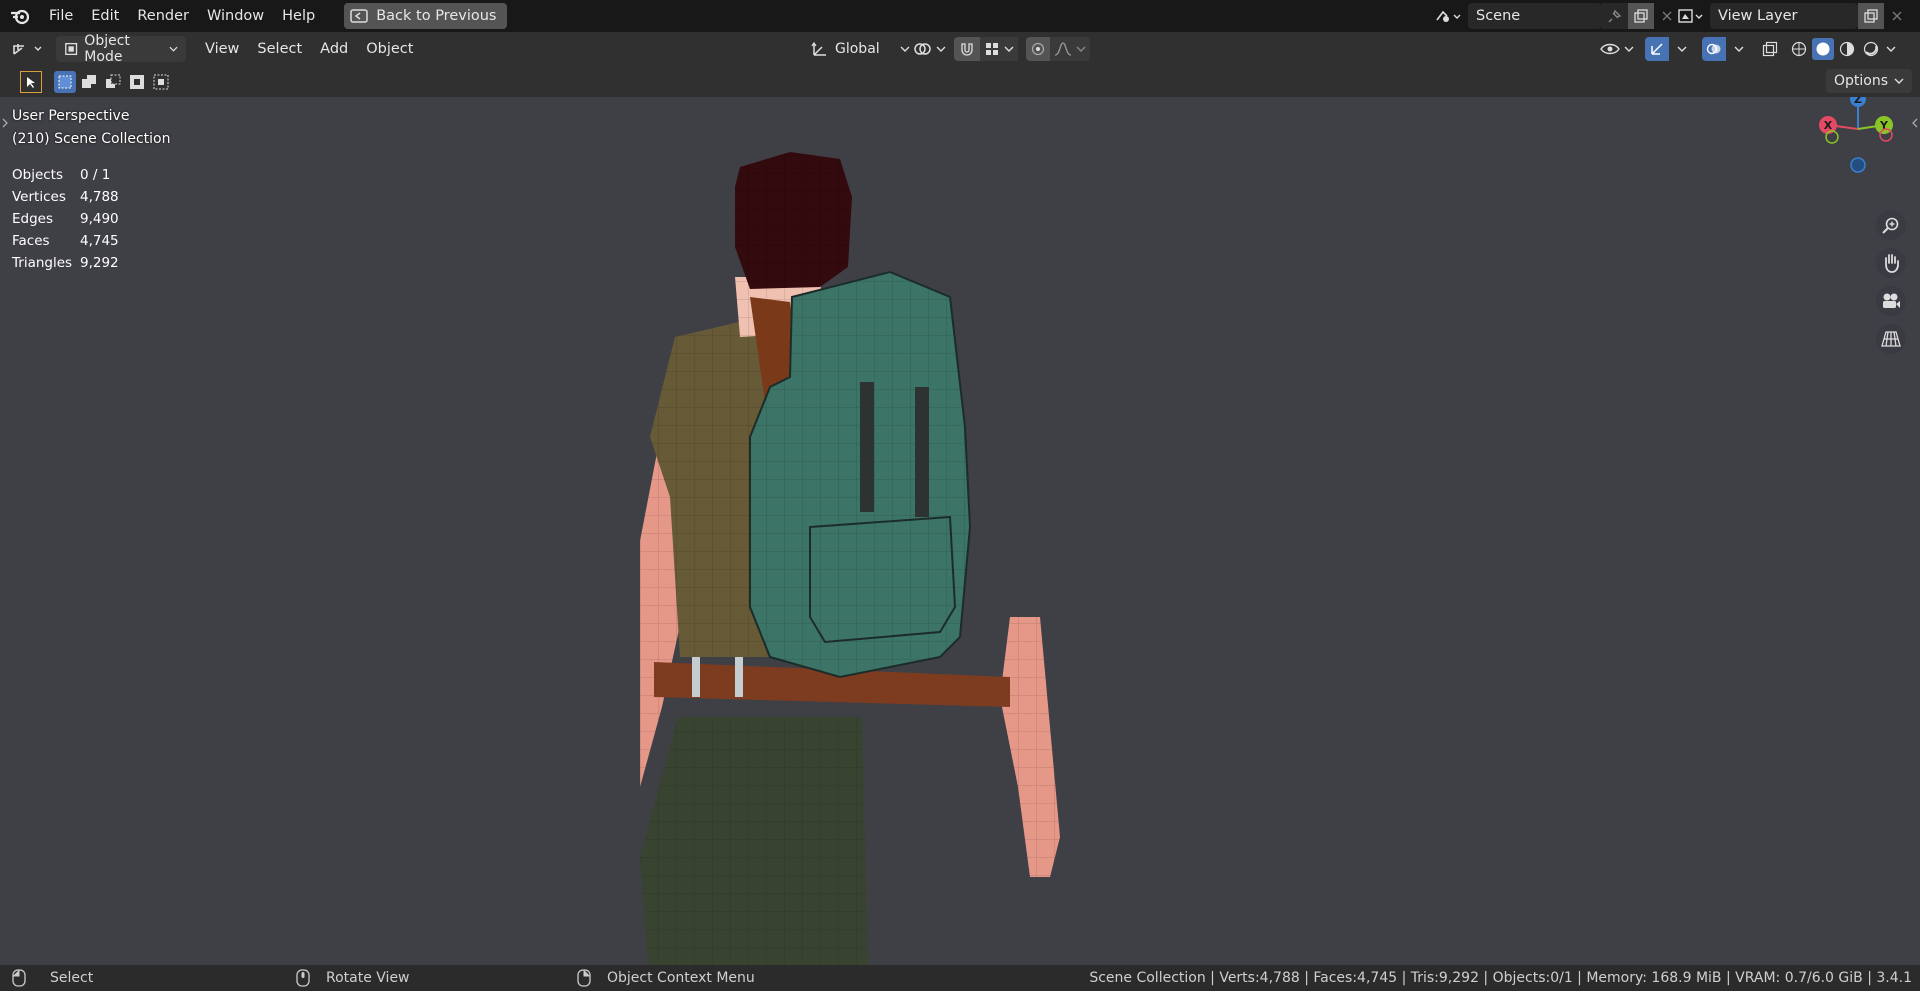  I want to click on proportional-edit-icon, so click(1038, 48).